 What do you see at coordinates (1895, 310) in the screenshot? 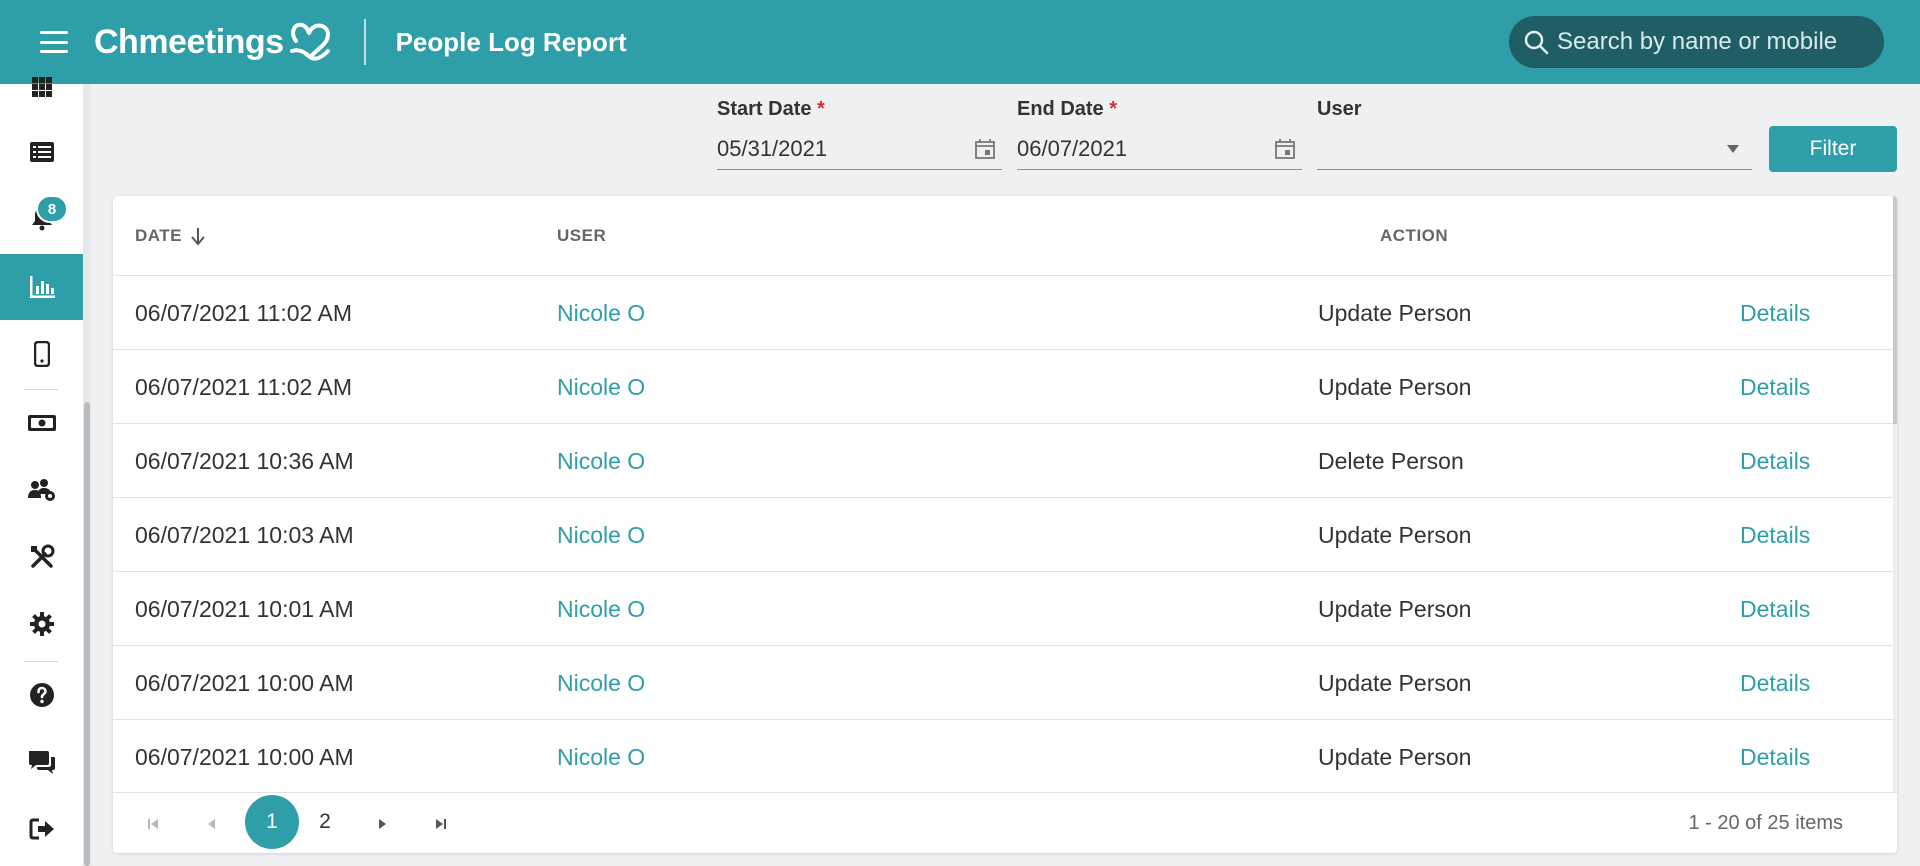
I see `table-scrollbar-thumb` at bounding box center [1895, 310].